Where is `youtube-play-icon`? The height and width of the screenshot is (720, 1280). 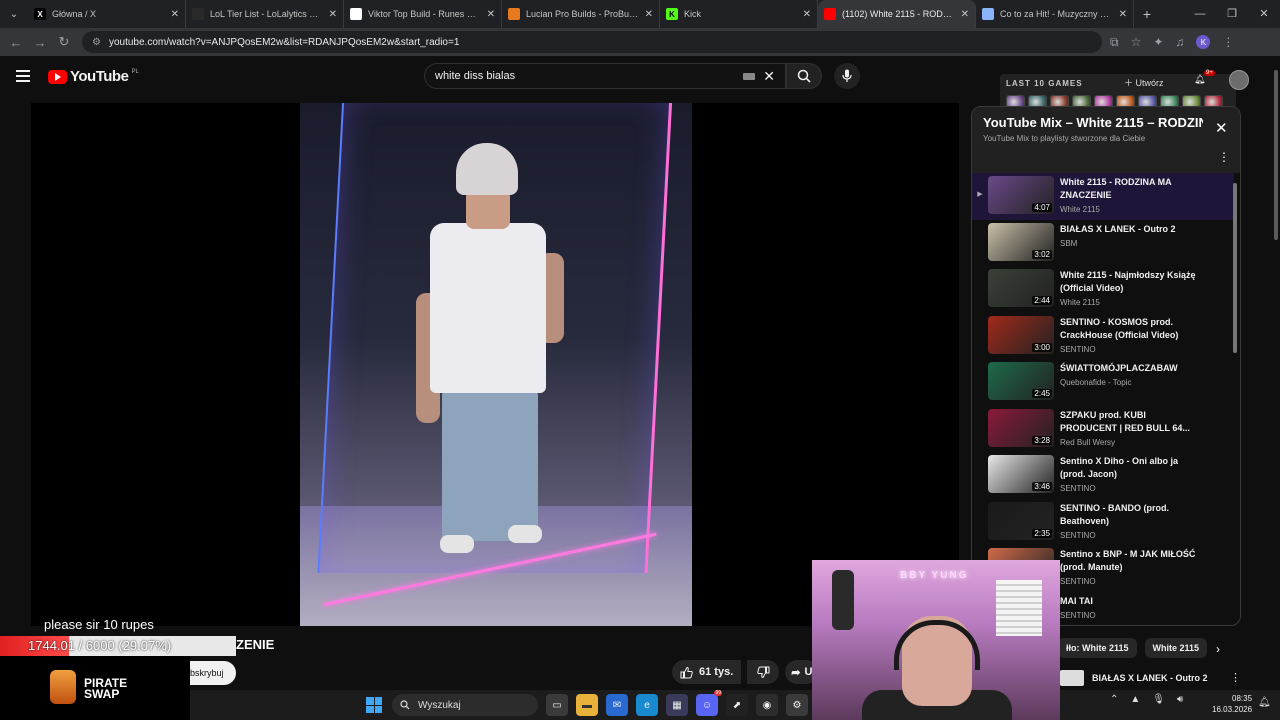
youtube-play-icon is located at coordinates (57, 76).